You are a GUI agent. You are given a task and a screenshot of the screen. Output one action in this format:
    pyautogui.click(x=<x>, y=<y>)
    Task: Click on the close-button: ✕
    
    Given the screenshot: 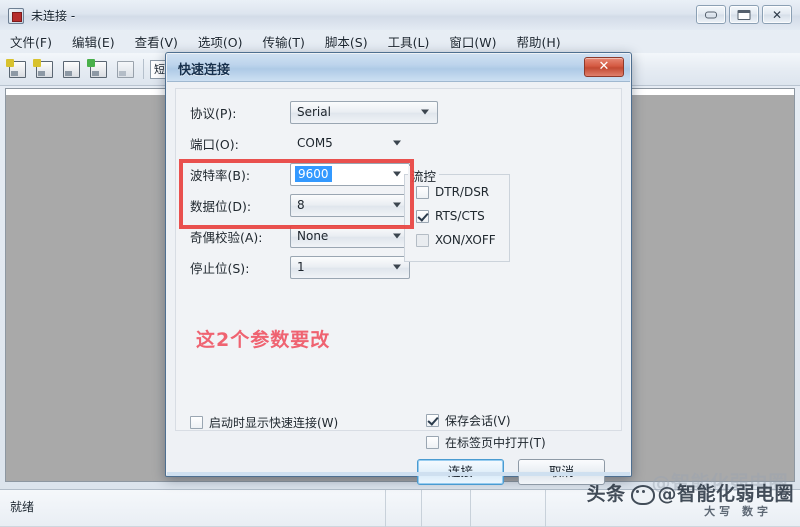 What is the action you would take?
    pyautogui.click(x=777, y=14)
    